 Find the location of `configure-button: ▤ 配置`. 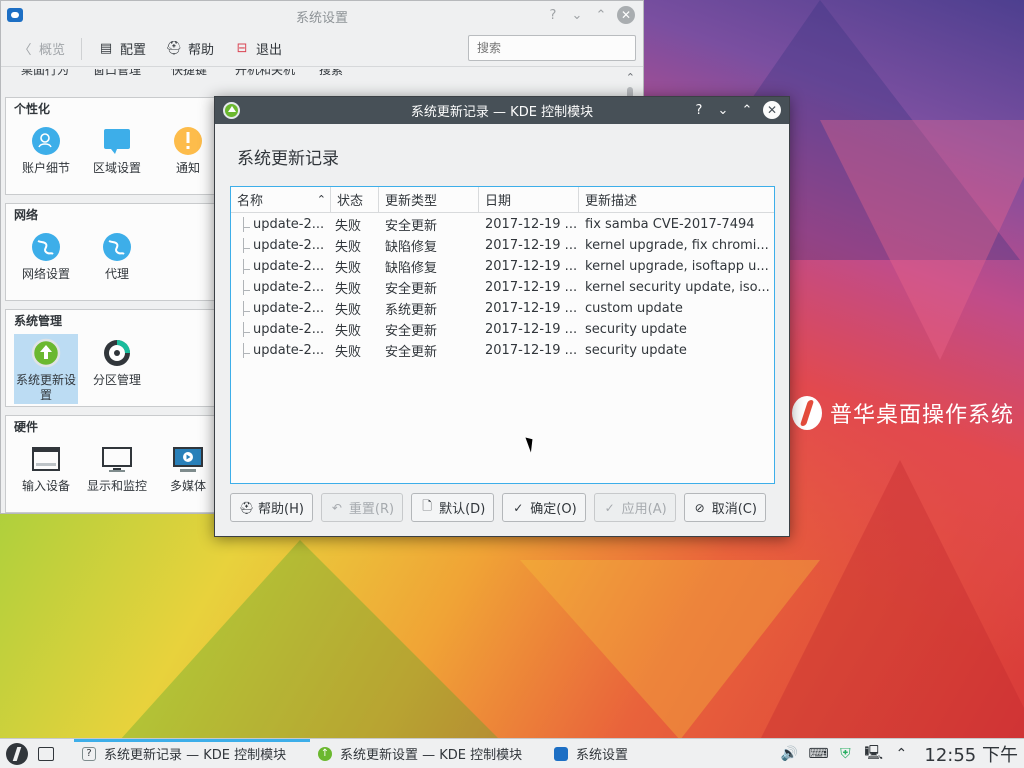

configure-button: ▤ 配置 is located at coordinates (122, 48).